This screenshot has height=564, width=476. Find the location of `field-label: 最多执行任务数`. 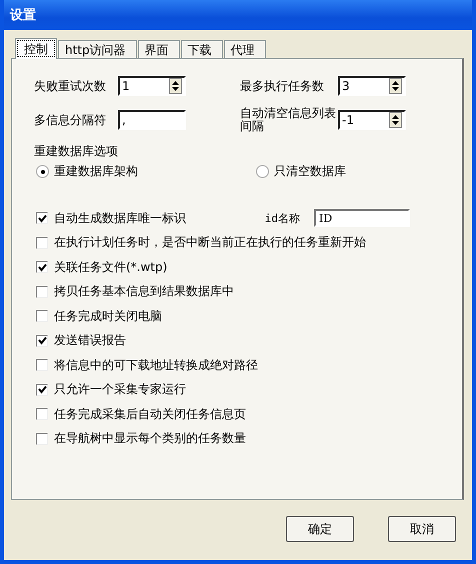

field-label: 最多执行任务数 is located at coordinates (282, 86).